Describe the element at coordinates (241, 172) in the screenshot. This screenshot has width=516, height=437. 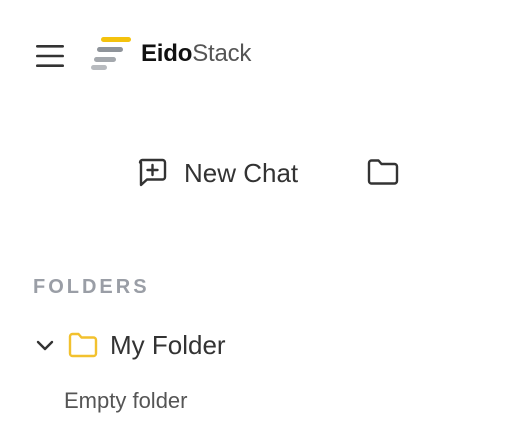
I see `new-chat-label: New Chat` at that location.